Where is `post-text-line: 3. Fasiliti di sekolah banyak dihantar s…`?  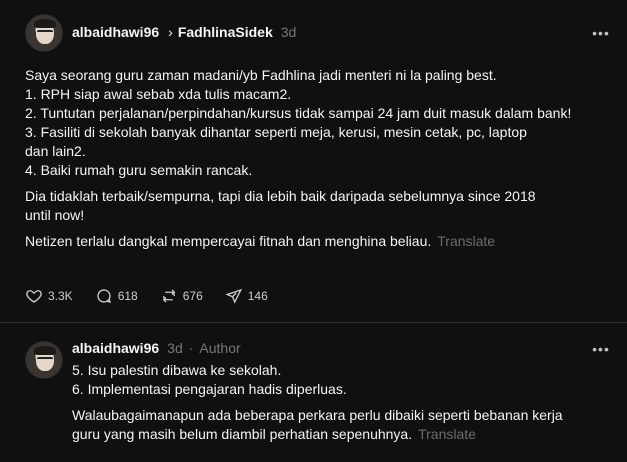 post-text-line: 3. Fasiliti di sekolah banyak dihantar s… is located at coordinates (276, 132).